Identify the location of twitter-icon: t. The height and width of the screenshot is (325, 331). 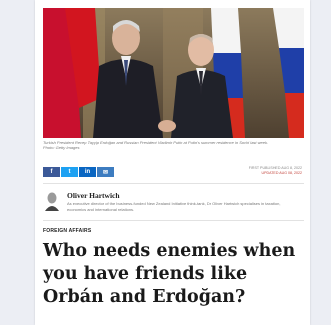
(69, 172).